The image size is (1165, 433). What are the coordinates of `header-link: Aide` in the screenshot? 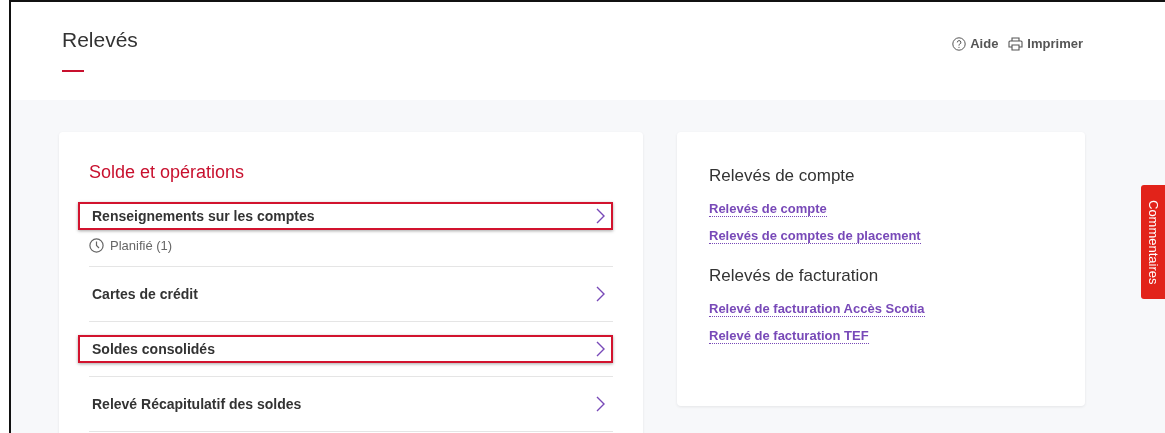 It's located at (975, 43).